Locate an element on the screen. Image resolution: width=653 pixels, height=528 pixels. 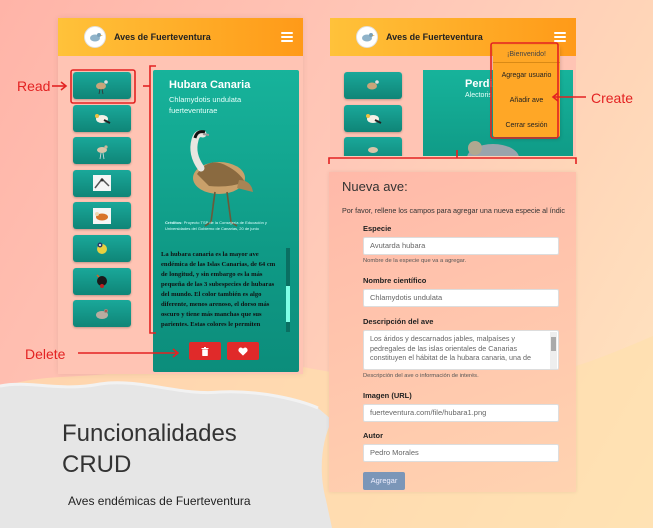
bird-photo-icon is located at coordinates (102, 183).